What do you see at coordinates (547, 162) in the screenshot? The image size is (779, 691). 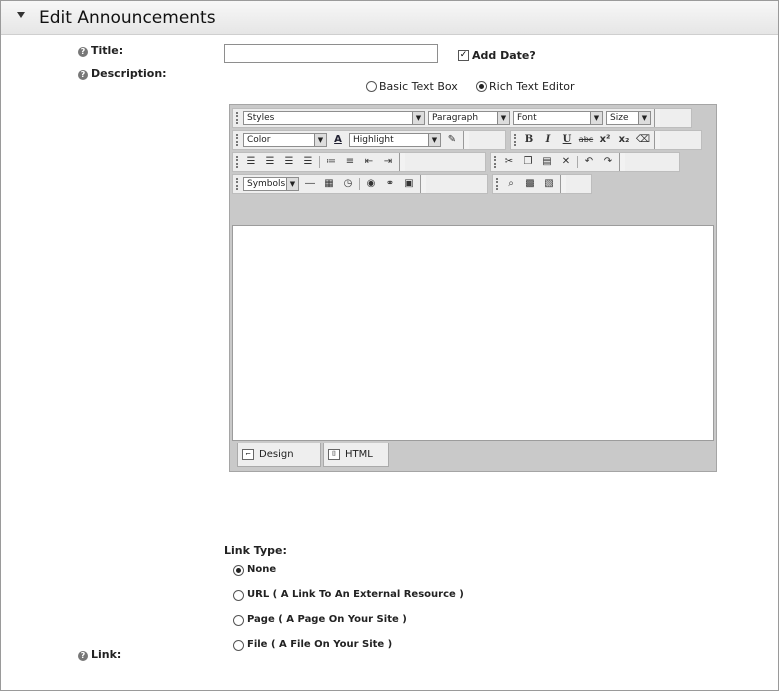 I see `paste-icon: ▤` at bounding box center [547, 162].